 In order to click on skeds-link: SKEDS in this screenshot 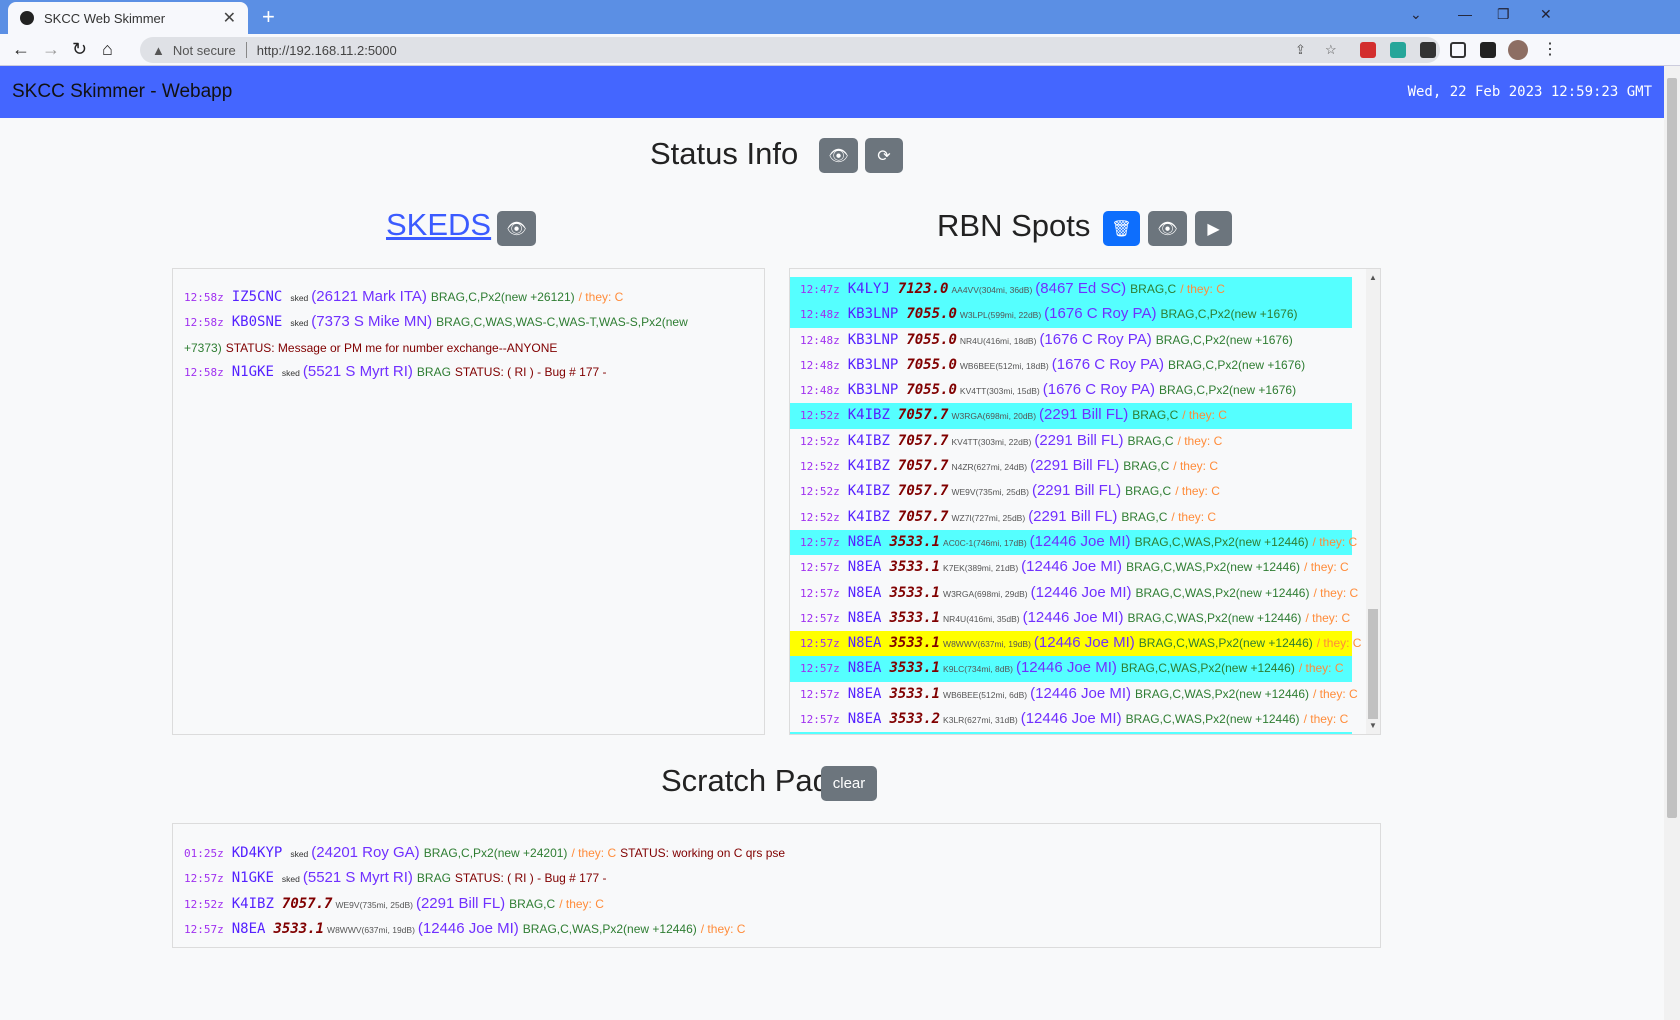, I will do `click(438, 225)`.